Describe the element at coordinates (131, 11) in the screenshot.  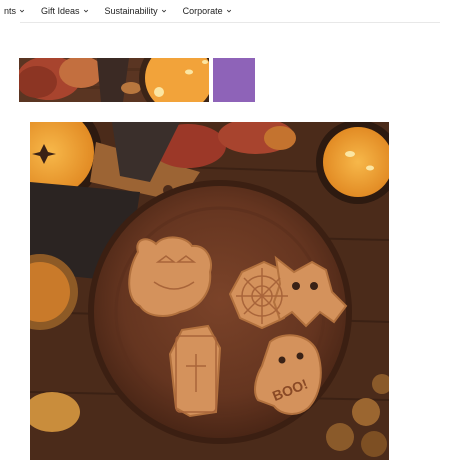
I see `nav-item-label: Sustainability` at that location.